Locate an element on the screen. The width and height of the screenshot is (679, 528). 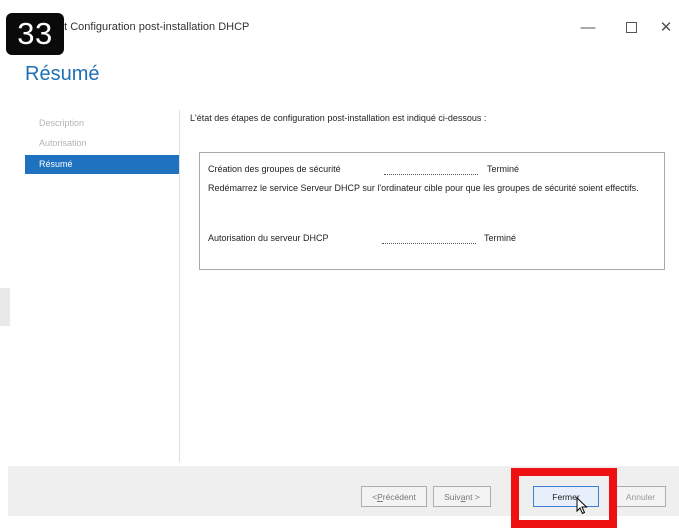
next-button-label: Suiv is located at coordinates (452, 496).